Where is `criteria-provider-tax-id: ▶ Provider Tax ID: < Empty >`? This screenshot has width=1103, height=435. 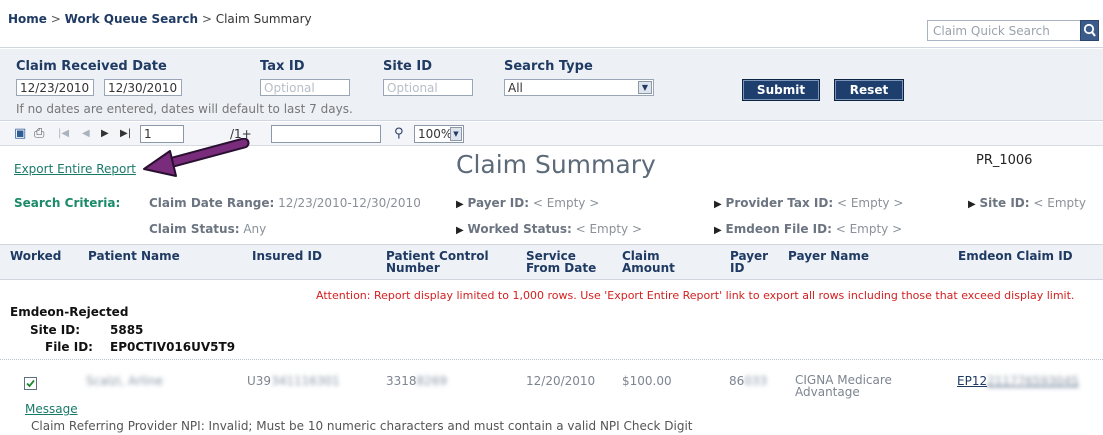 criteria-provider-tax-id: ▶ Provider Tax ID: < Empty > is located at coordinates (808, 203).